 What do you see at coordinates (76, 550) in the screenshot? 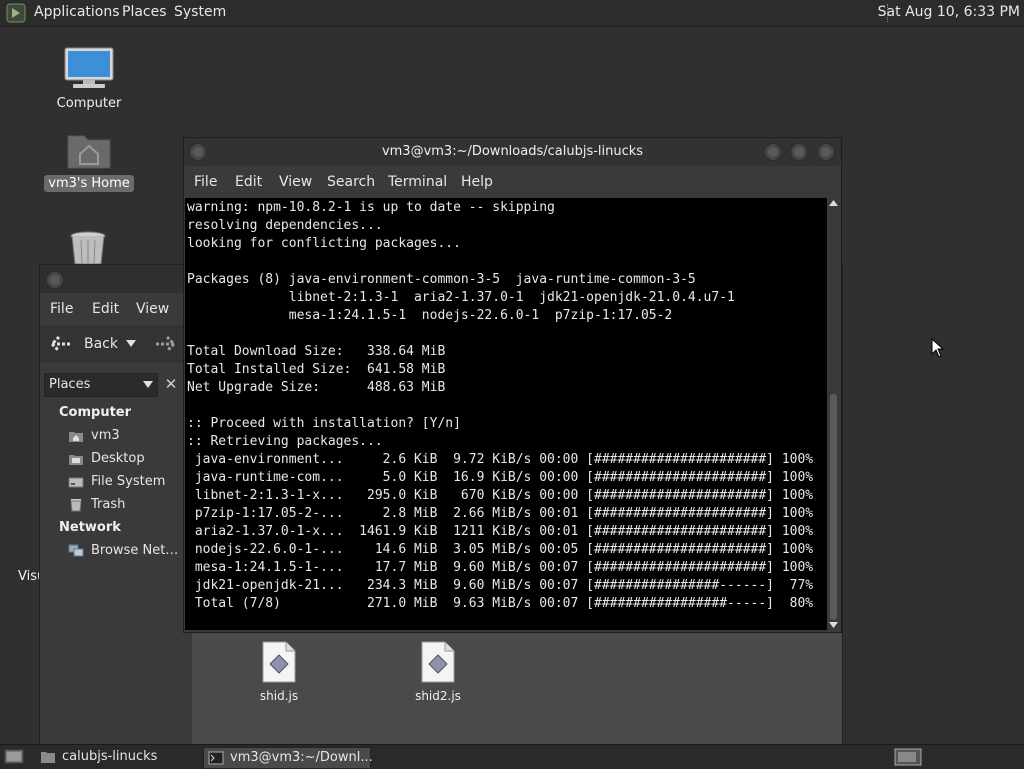
I see `network-icon` at bounding box center [76, 550].